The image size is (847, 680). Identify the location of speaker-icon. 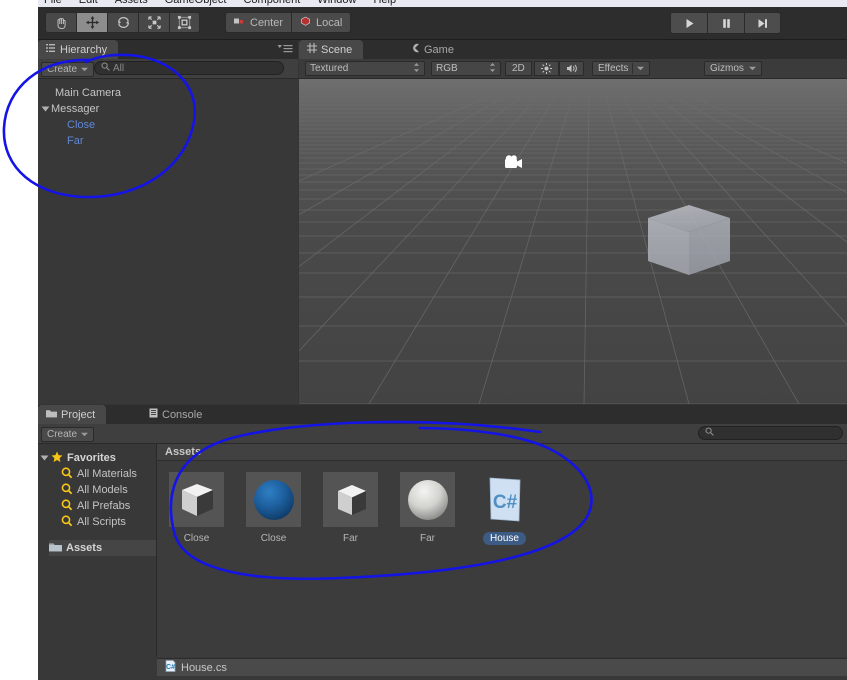
(571, 68).